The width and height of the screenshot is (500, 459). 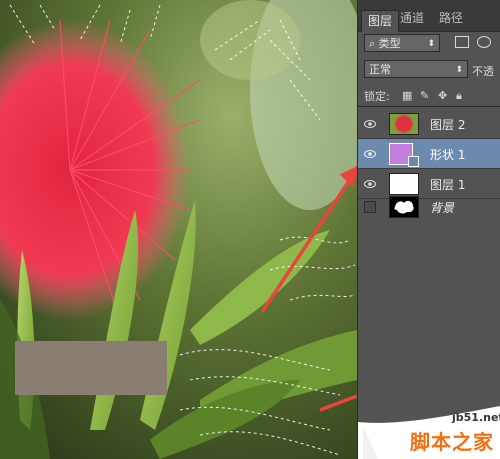 What do you see at coordinates (429, 154) in the screenshot?
I see `layer-row-shape-1: 形状 1` at bounding box center [429, 154].